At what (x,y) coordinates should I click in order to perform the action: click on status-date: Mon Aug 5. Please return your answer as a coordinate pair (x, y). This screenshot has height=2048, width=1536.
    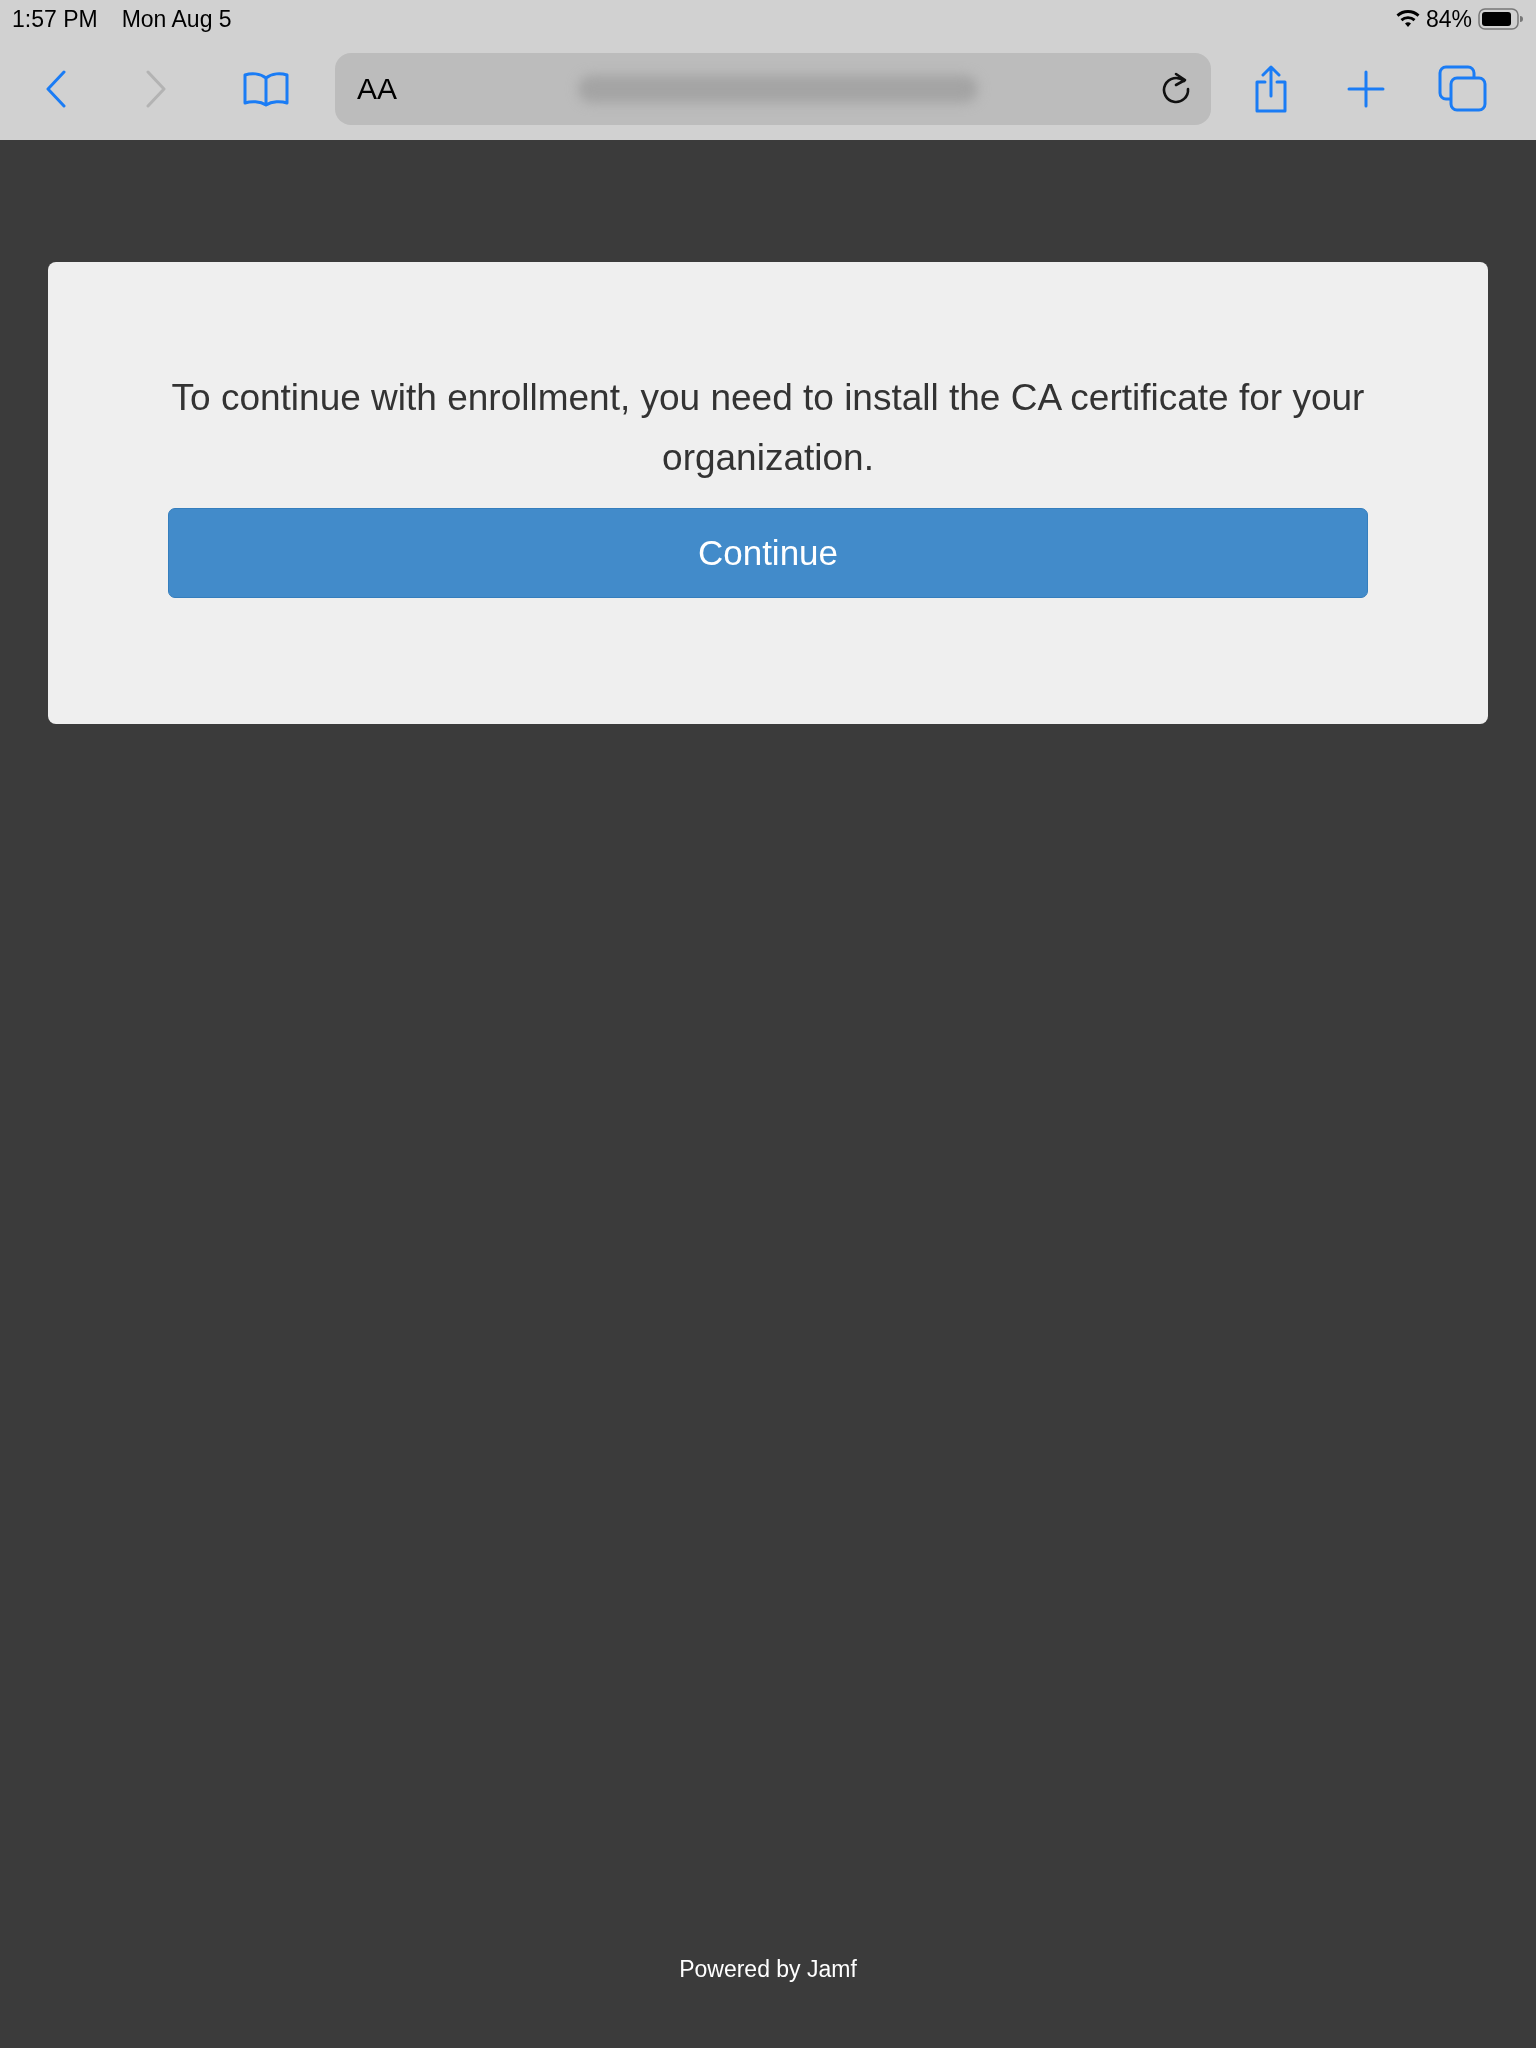
    Looking at the image, I should click on (176, 19).